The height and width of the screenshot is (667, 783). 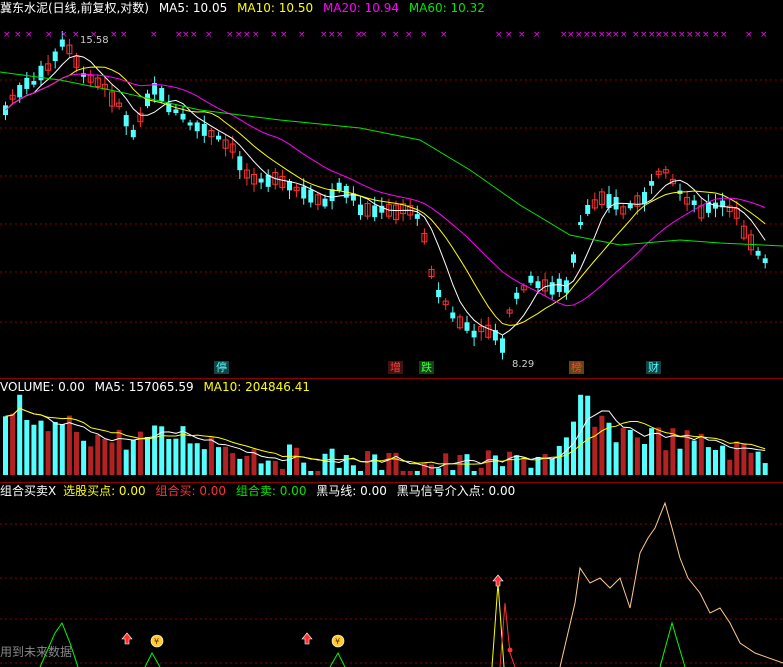 I want to click on horse-label: 黑马线: 0.00, so click(x=351, y=491).